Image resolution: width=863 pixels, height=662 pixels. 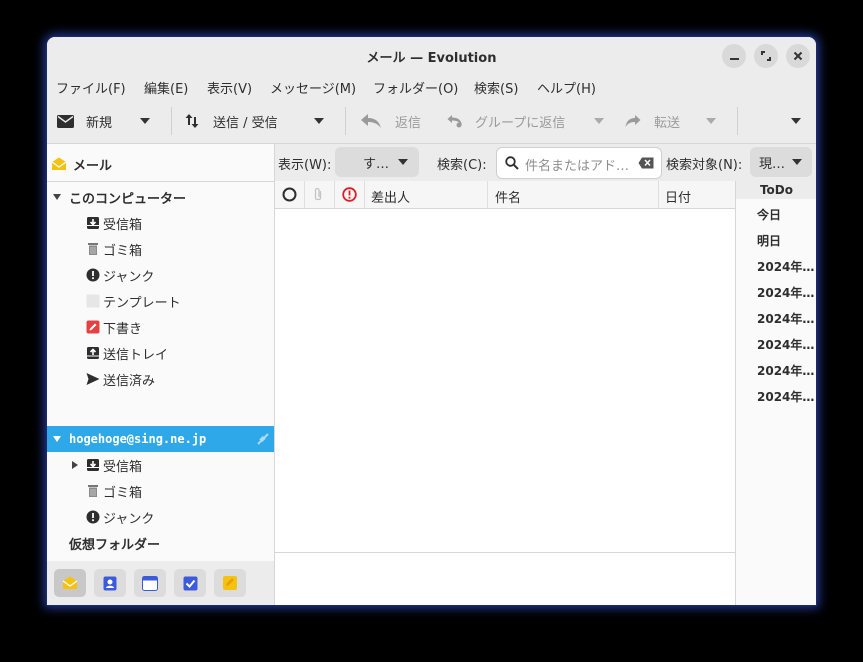 What do you see at coordinates (505, 578) in the screenshot?
I see `preview-pane` at bounding box center [505, 578].